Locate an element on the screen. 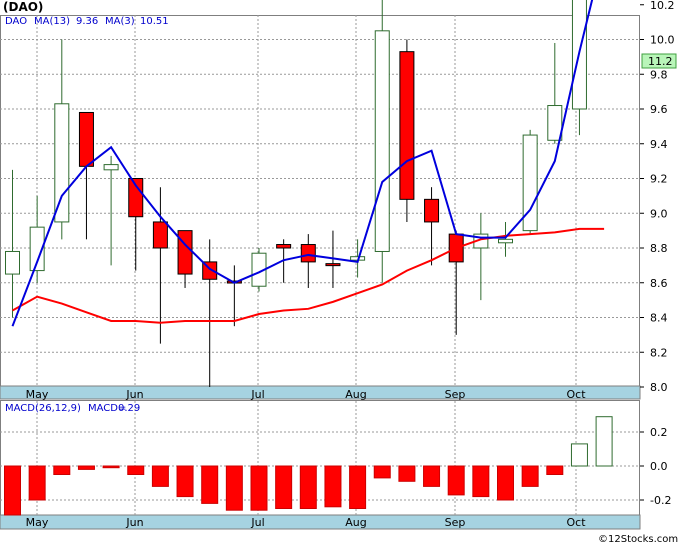  chart-title: (DAO) is located at coordinates (23, 7).